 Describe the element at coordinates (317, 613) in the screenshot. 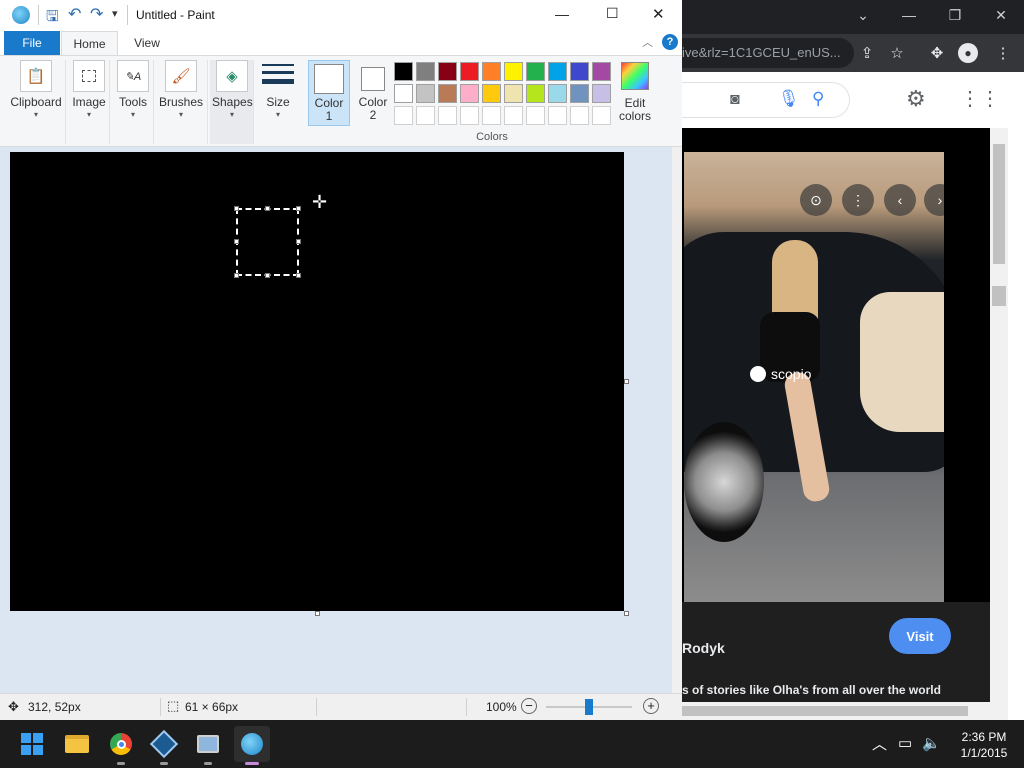

I see `canvas-resize-handle-bottom` at that location.